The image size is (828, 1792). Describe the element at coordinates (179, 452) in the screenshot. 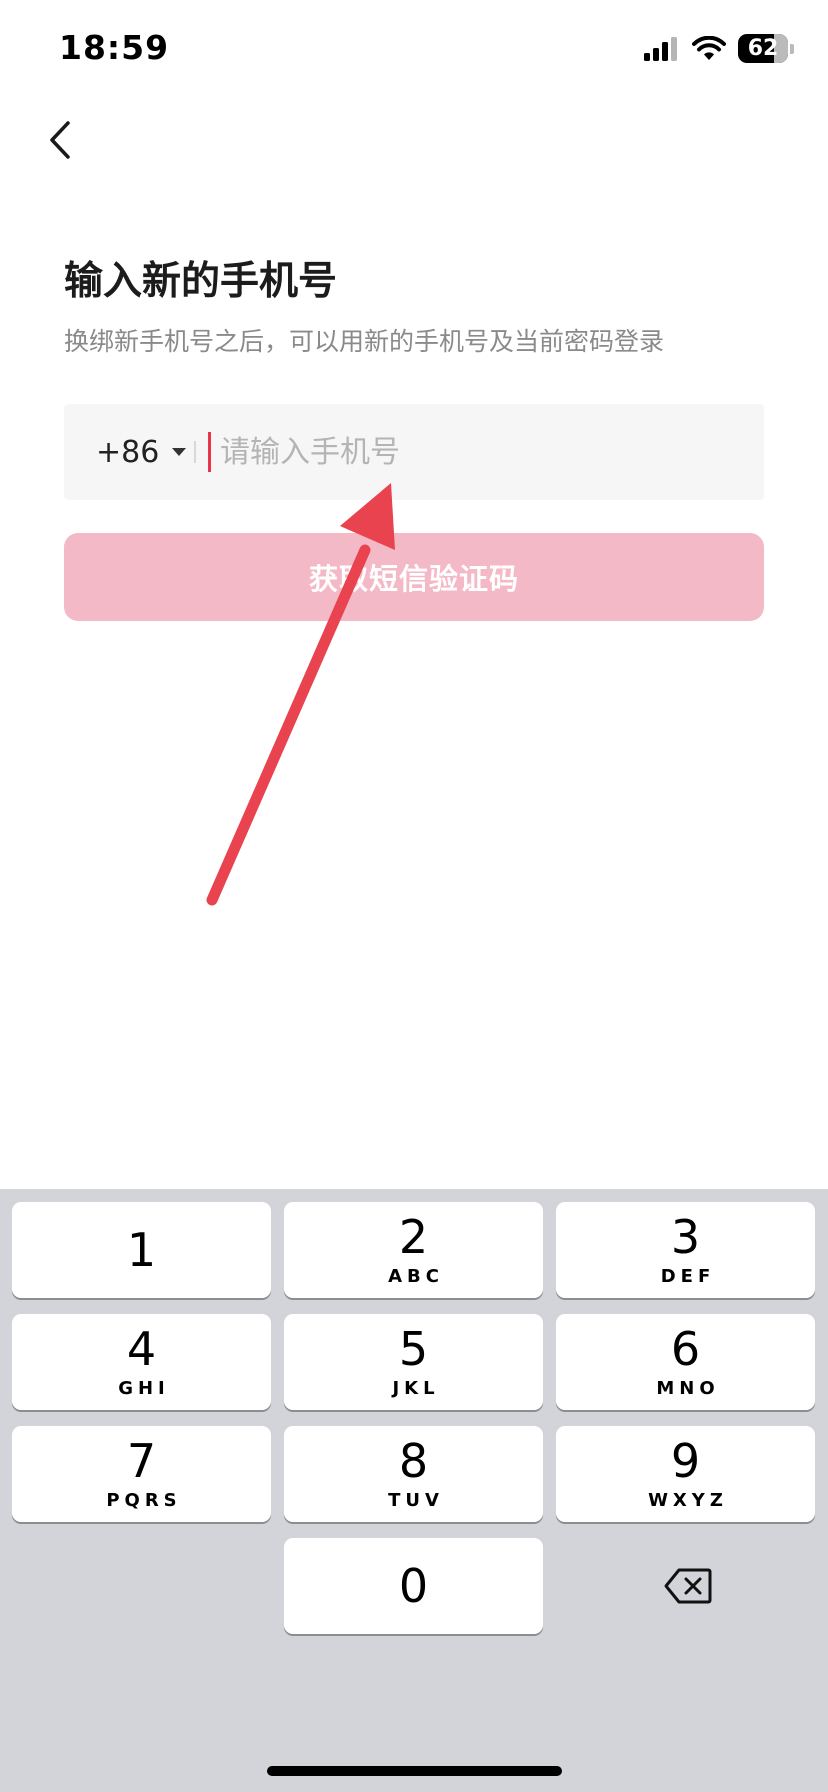

I see `triangle-down-icon` at that location.